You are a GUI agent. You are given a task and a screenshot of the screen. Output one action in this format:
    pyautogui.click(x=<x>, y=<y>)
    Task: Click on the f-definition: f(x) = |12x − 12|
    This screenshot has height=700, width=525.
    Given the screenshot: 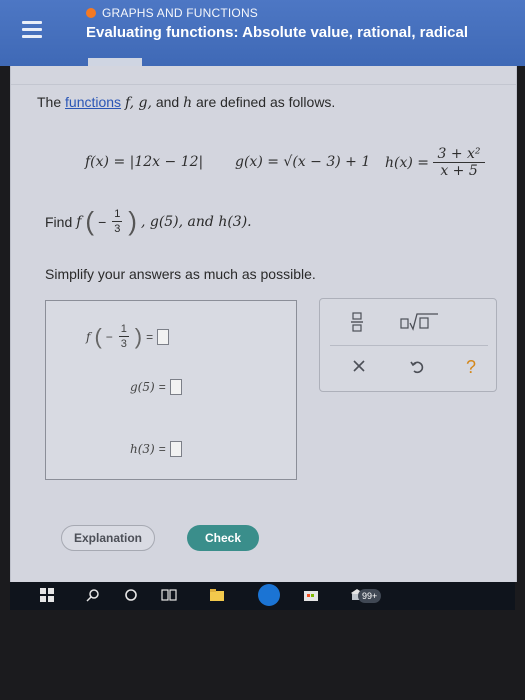 What is the action you would take?
    pyautogui.click(x=144, y=162)
    